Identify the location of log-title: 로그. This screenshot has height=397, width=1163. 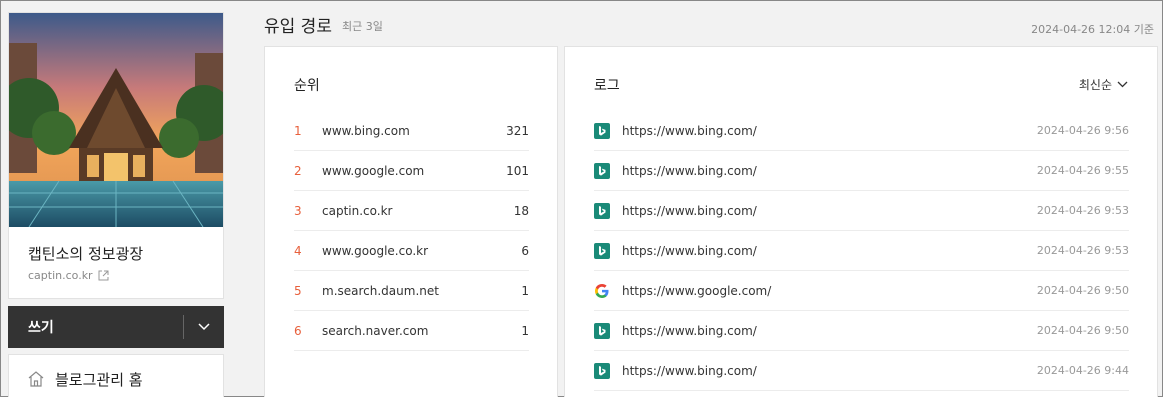
(607, 86).